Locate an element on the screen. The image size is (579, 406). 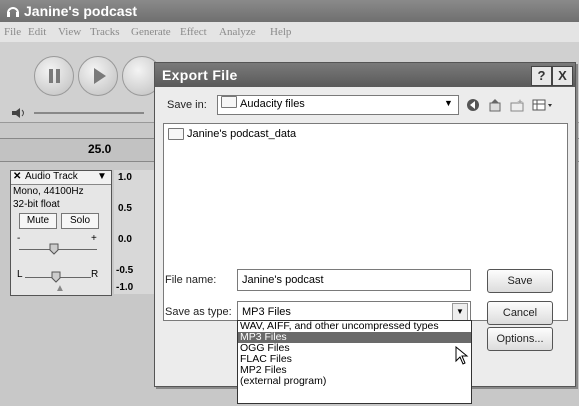
track-name: Audio Track is located at coordinates (51, 176).